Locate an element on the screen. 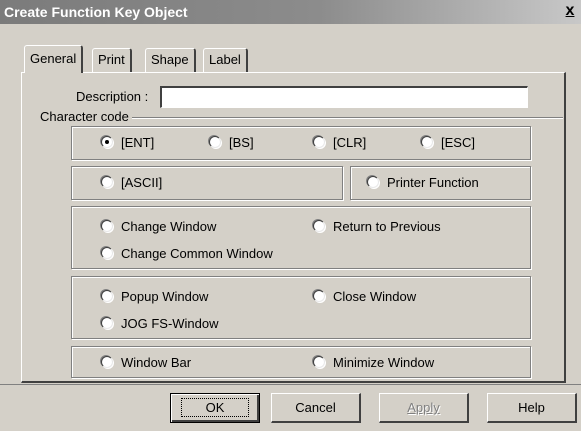 Image resolution: width=581 pixels, height=431 pixels. radio-esc: [ESC] is located at coordinates (448, 143).